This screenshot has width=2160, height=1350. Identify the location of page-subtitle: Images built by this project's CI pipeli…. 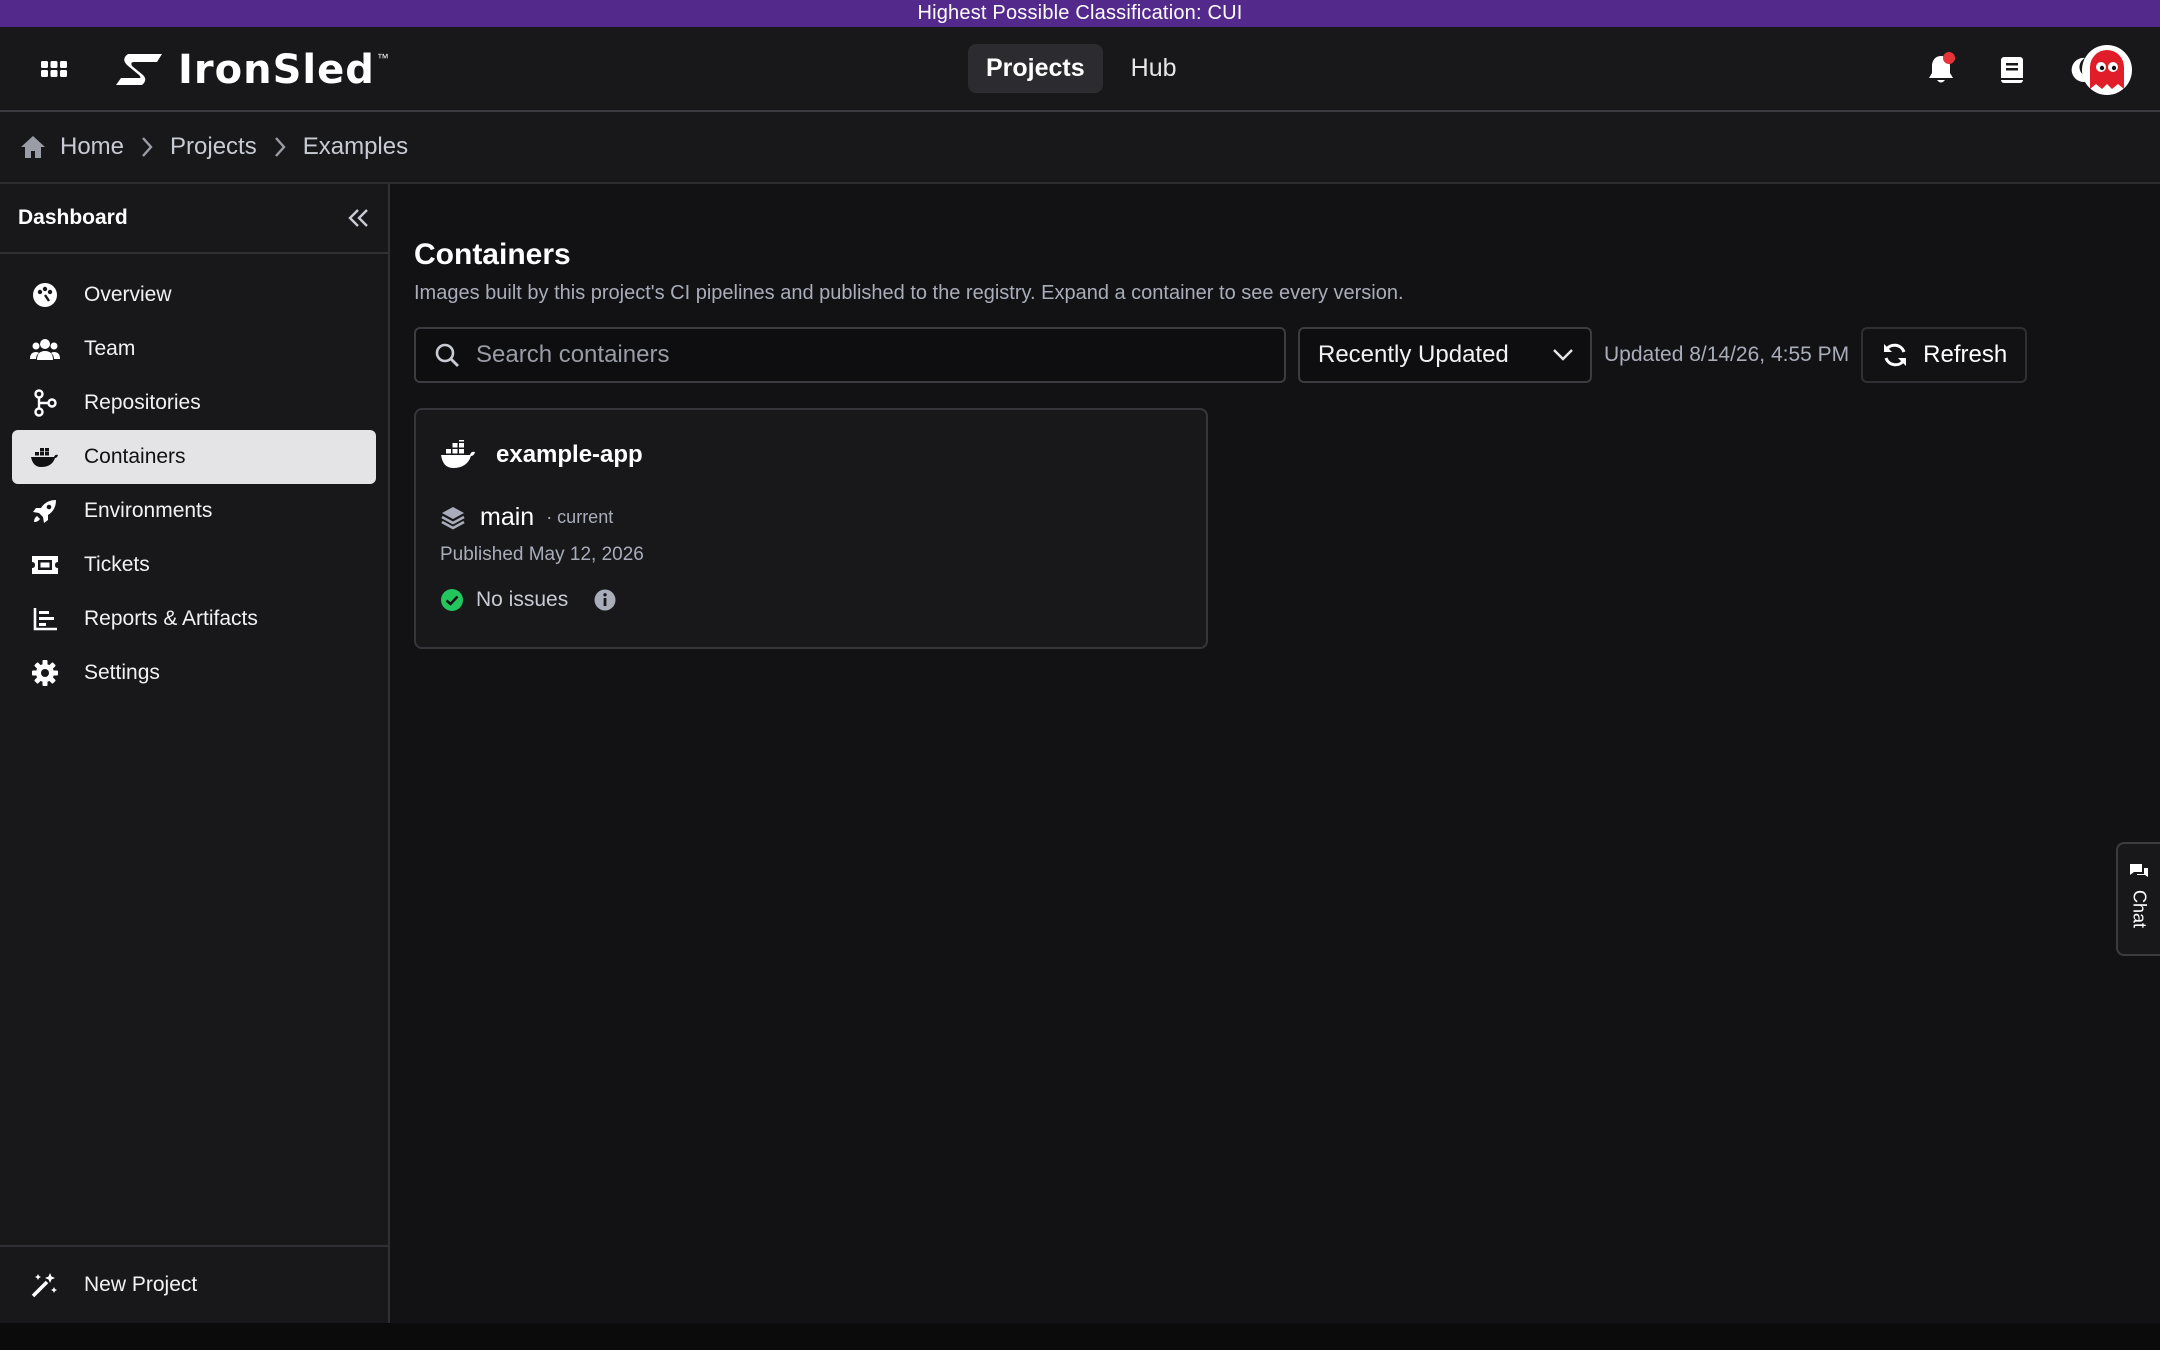
(909, 293).